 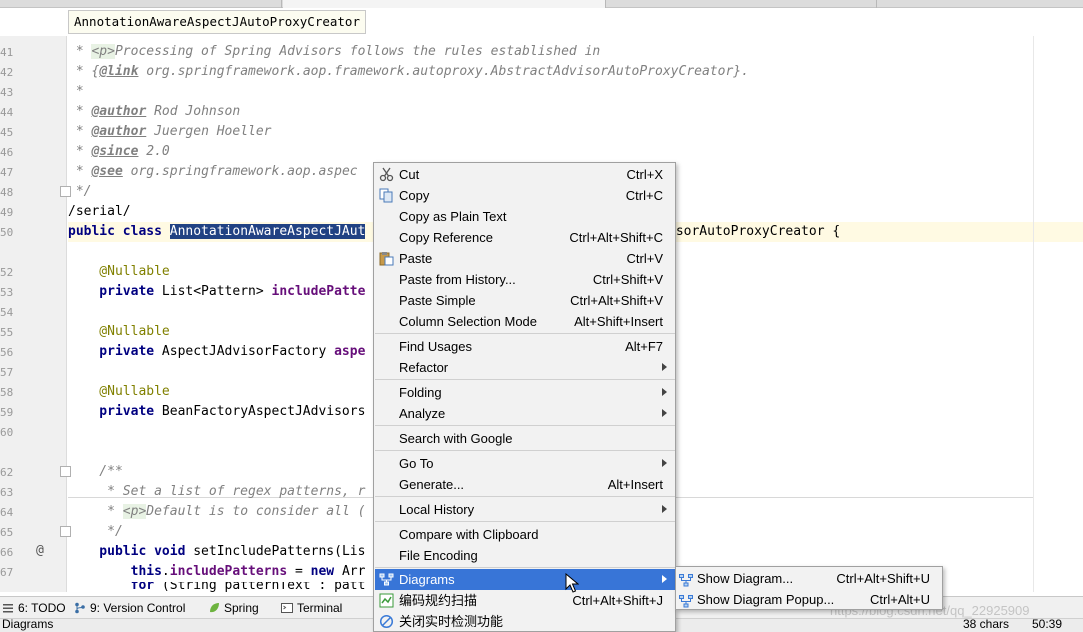 I want to click on comment-text: /**, so click(x=95, y=471).